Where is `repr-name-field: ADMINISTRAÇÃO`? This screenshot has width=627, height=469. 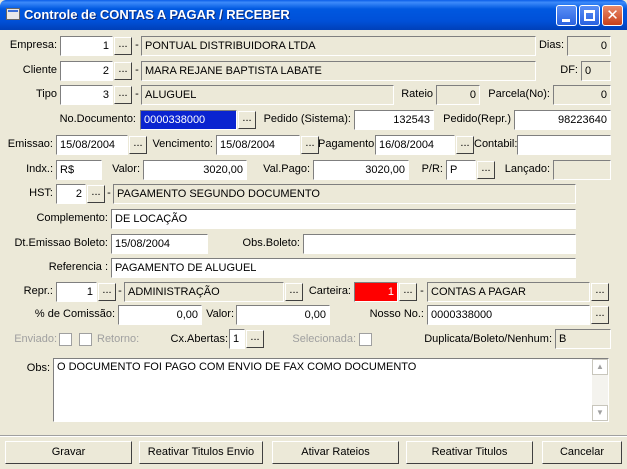 repr-name-field: ADMINISTRAÇÃO is located at coordinates (204, 292).